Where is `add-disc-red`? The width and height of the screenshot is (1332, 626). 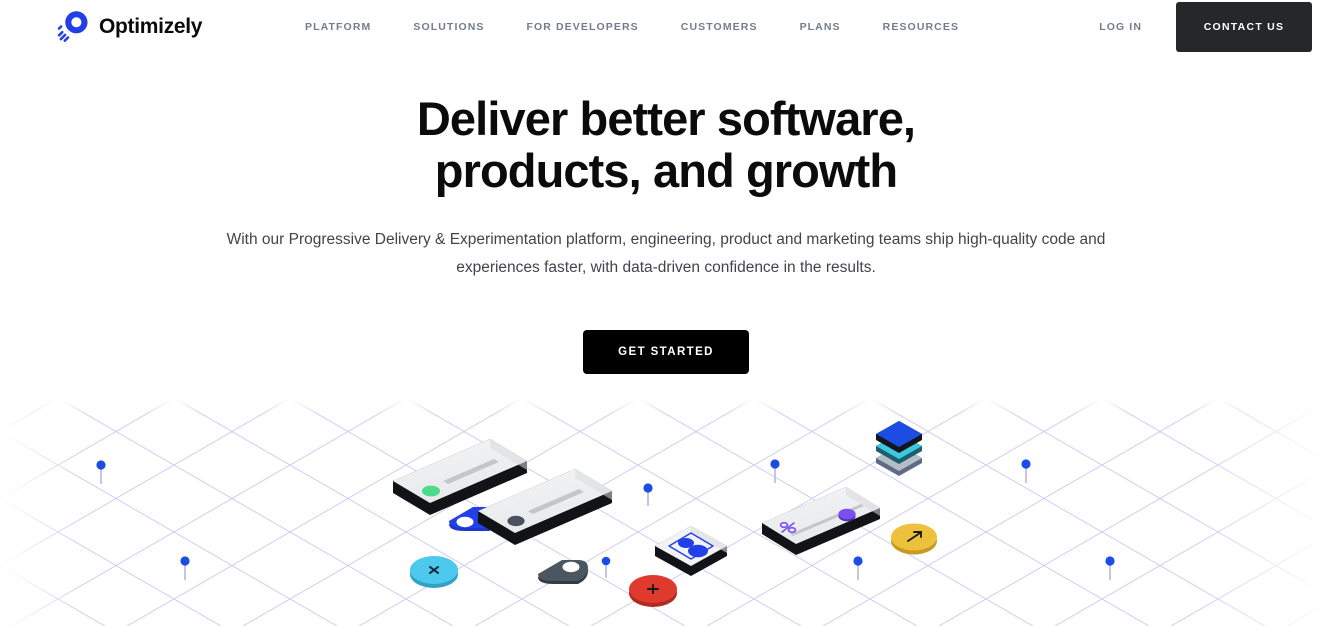 add-disc-red is located at coordinates (653, 591).